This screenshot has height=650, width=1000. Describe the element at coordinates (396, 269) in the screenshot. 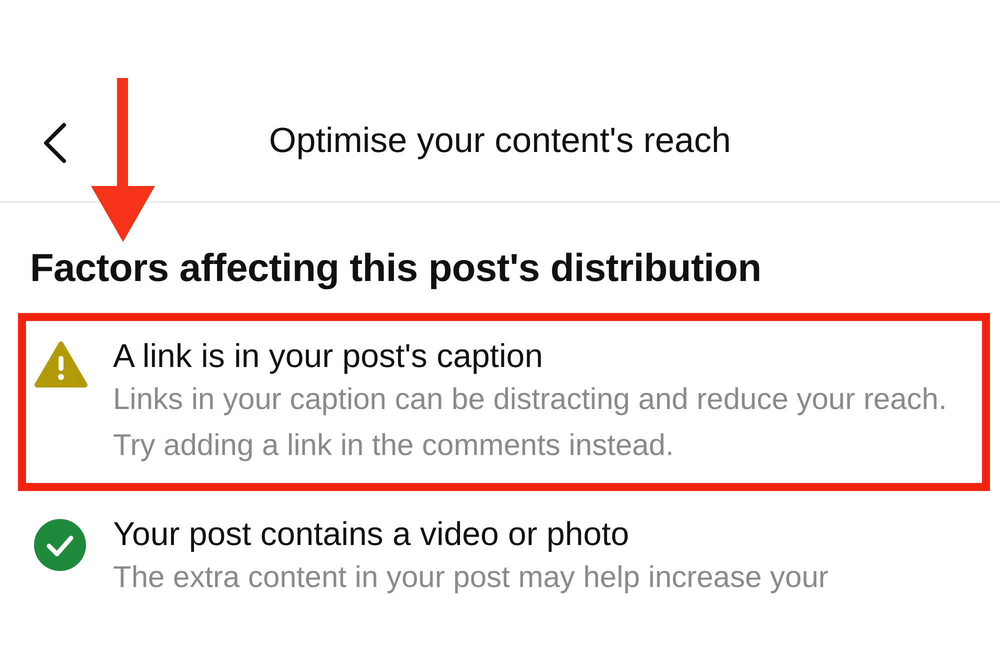

I see `section-heading: Factors affecting this post's distribution` at that location.